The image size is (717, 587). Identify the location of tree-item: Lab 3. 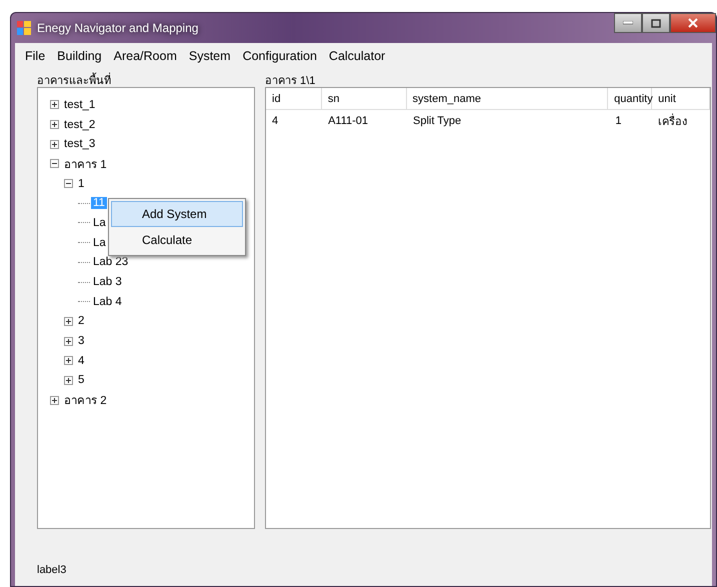
(107, 282).